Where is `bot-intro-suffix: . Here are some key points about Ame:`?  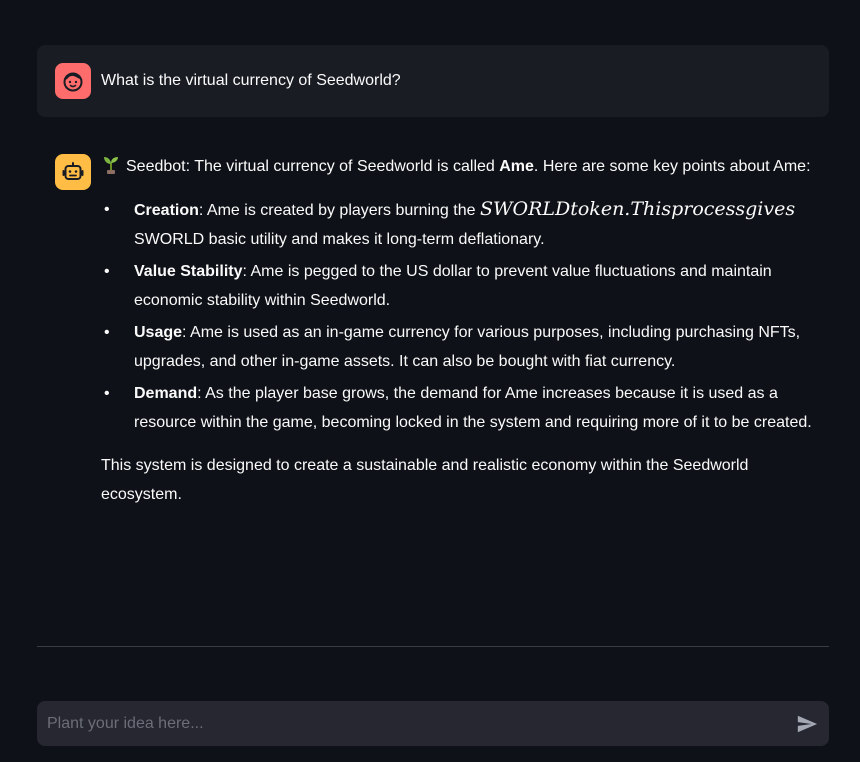
bot-intro-suffix: . Here are some key points about Ame: is located at coordinates (672, 166).